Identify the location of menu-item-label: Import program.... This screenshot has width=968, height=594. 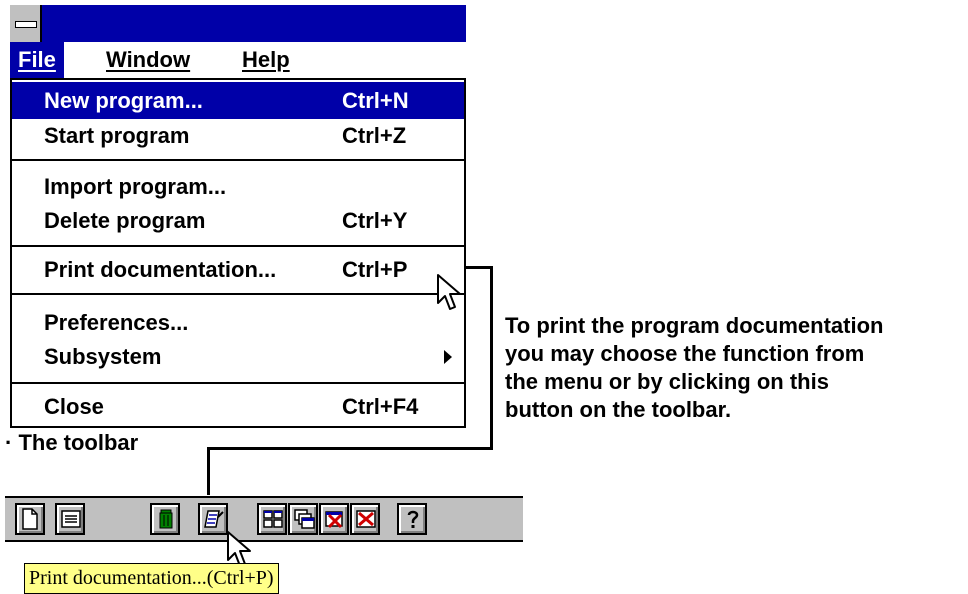
(135, 186).